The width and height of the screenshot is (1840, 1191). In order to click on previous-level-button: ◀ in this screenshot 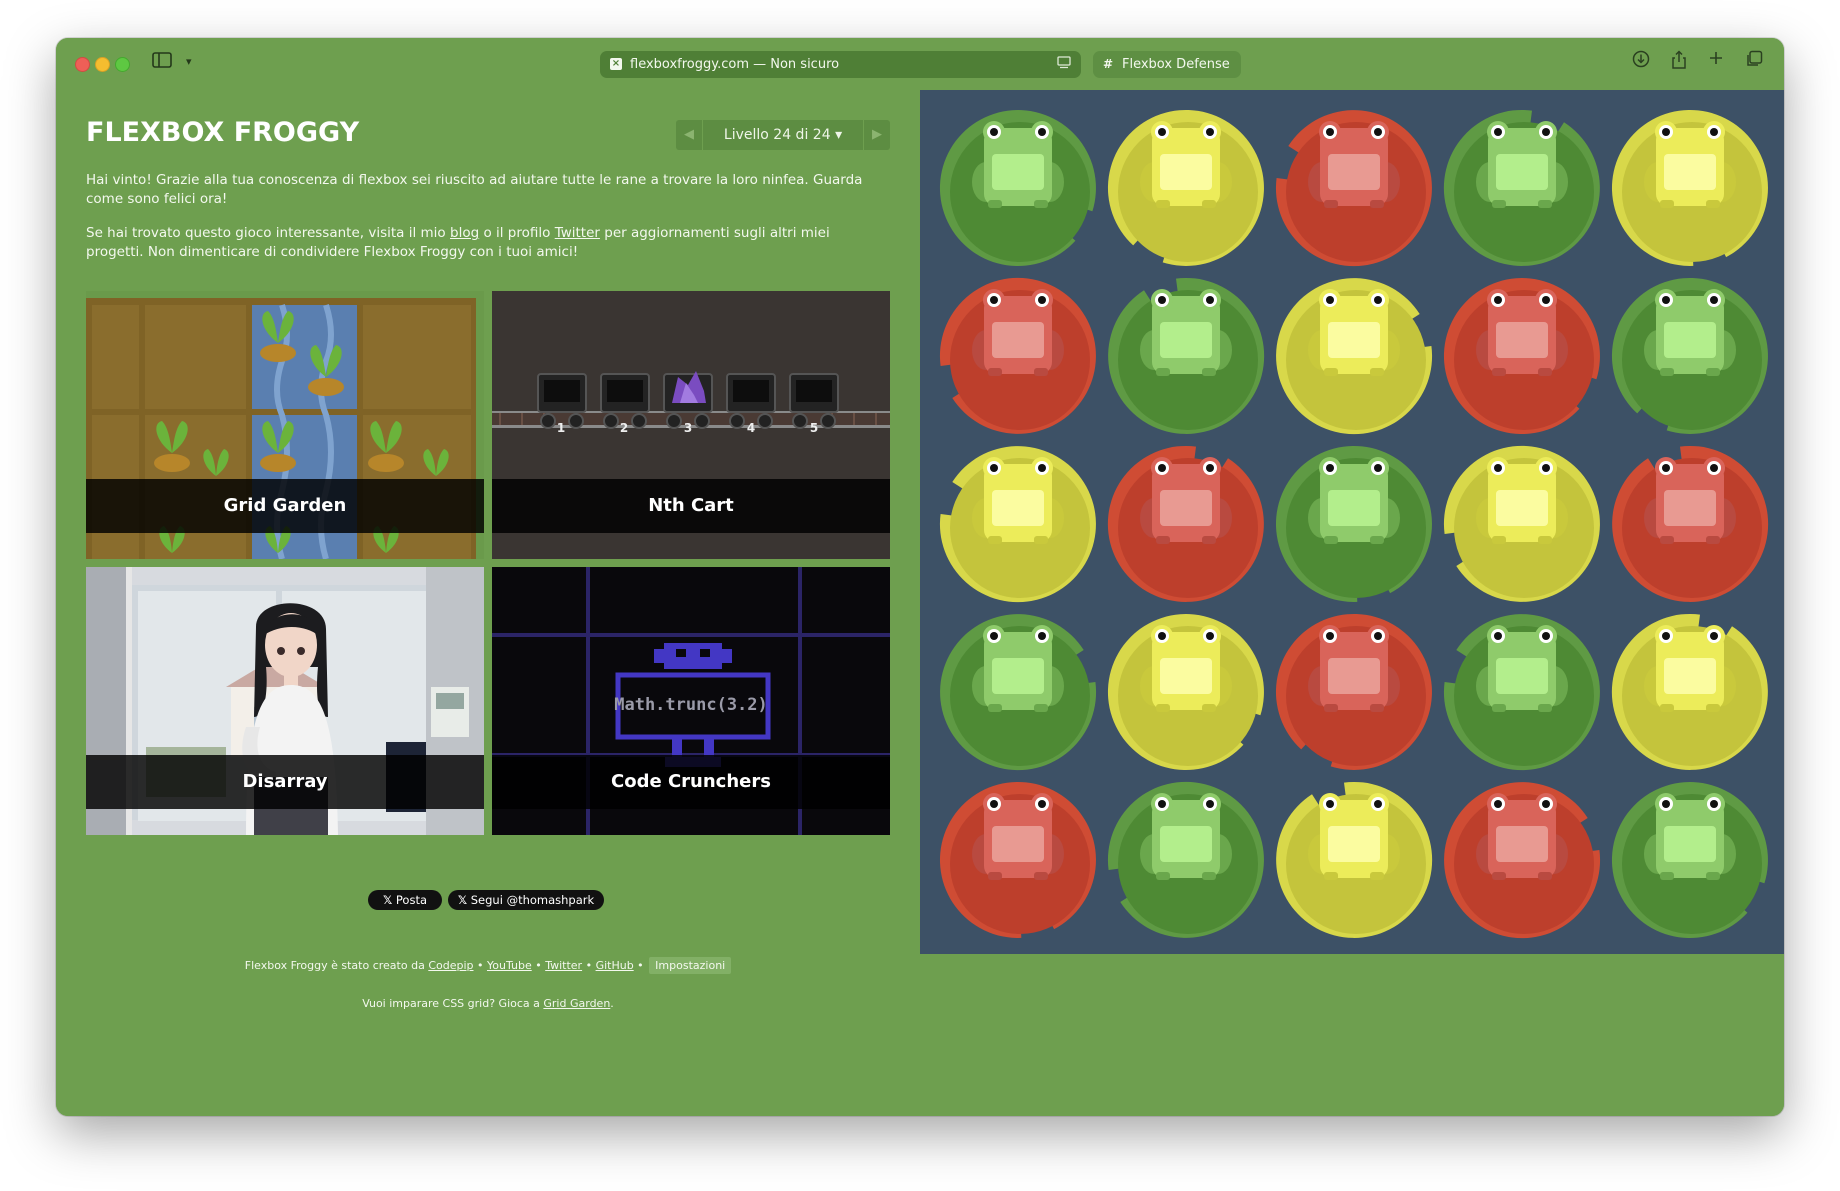, I will do `click(689, 135)`.